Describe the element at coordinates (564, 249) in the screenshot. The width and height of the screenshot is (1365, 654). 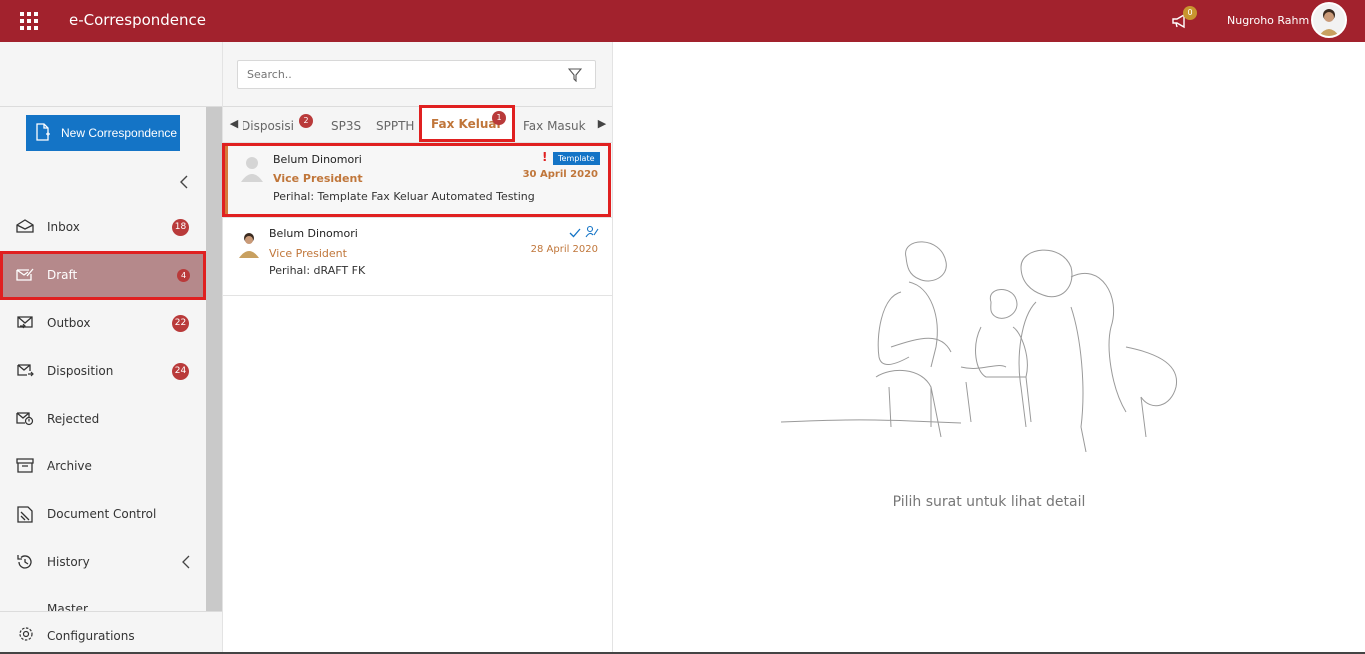
I see `date: 28 April 2020` at that location.